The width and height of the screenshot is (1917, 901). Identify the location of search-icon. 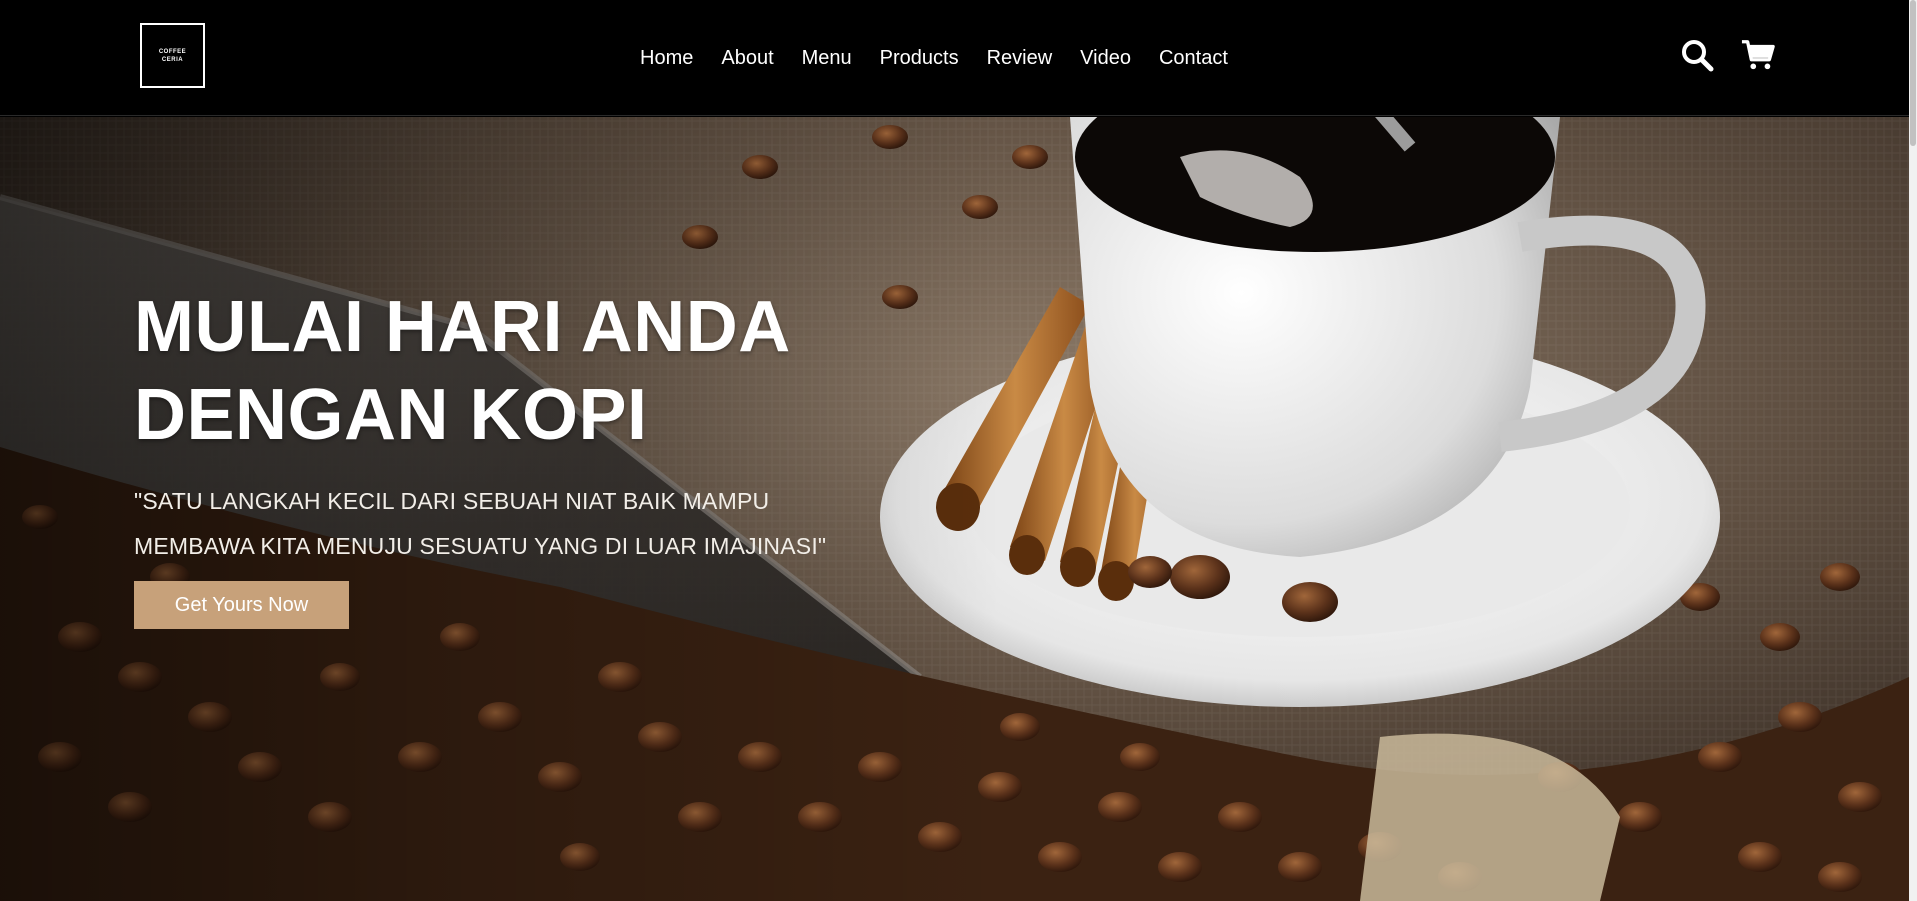
(1697, 55).